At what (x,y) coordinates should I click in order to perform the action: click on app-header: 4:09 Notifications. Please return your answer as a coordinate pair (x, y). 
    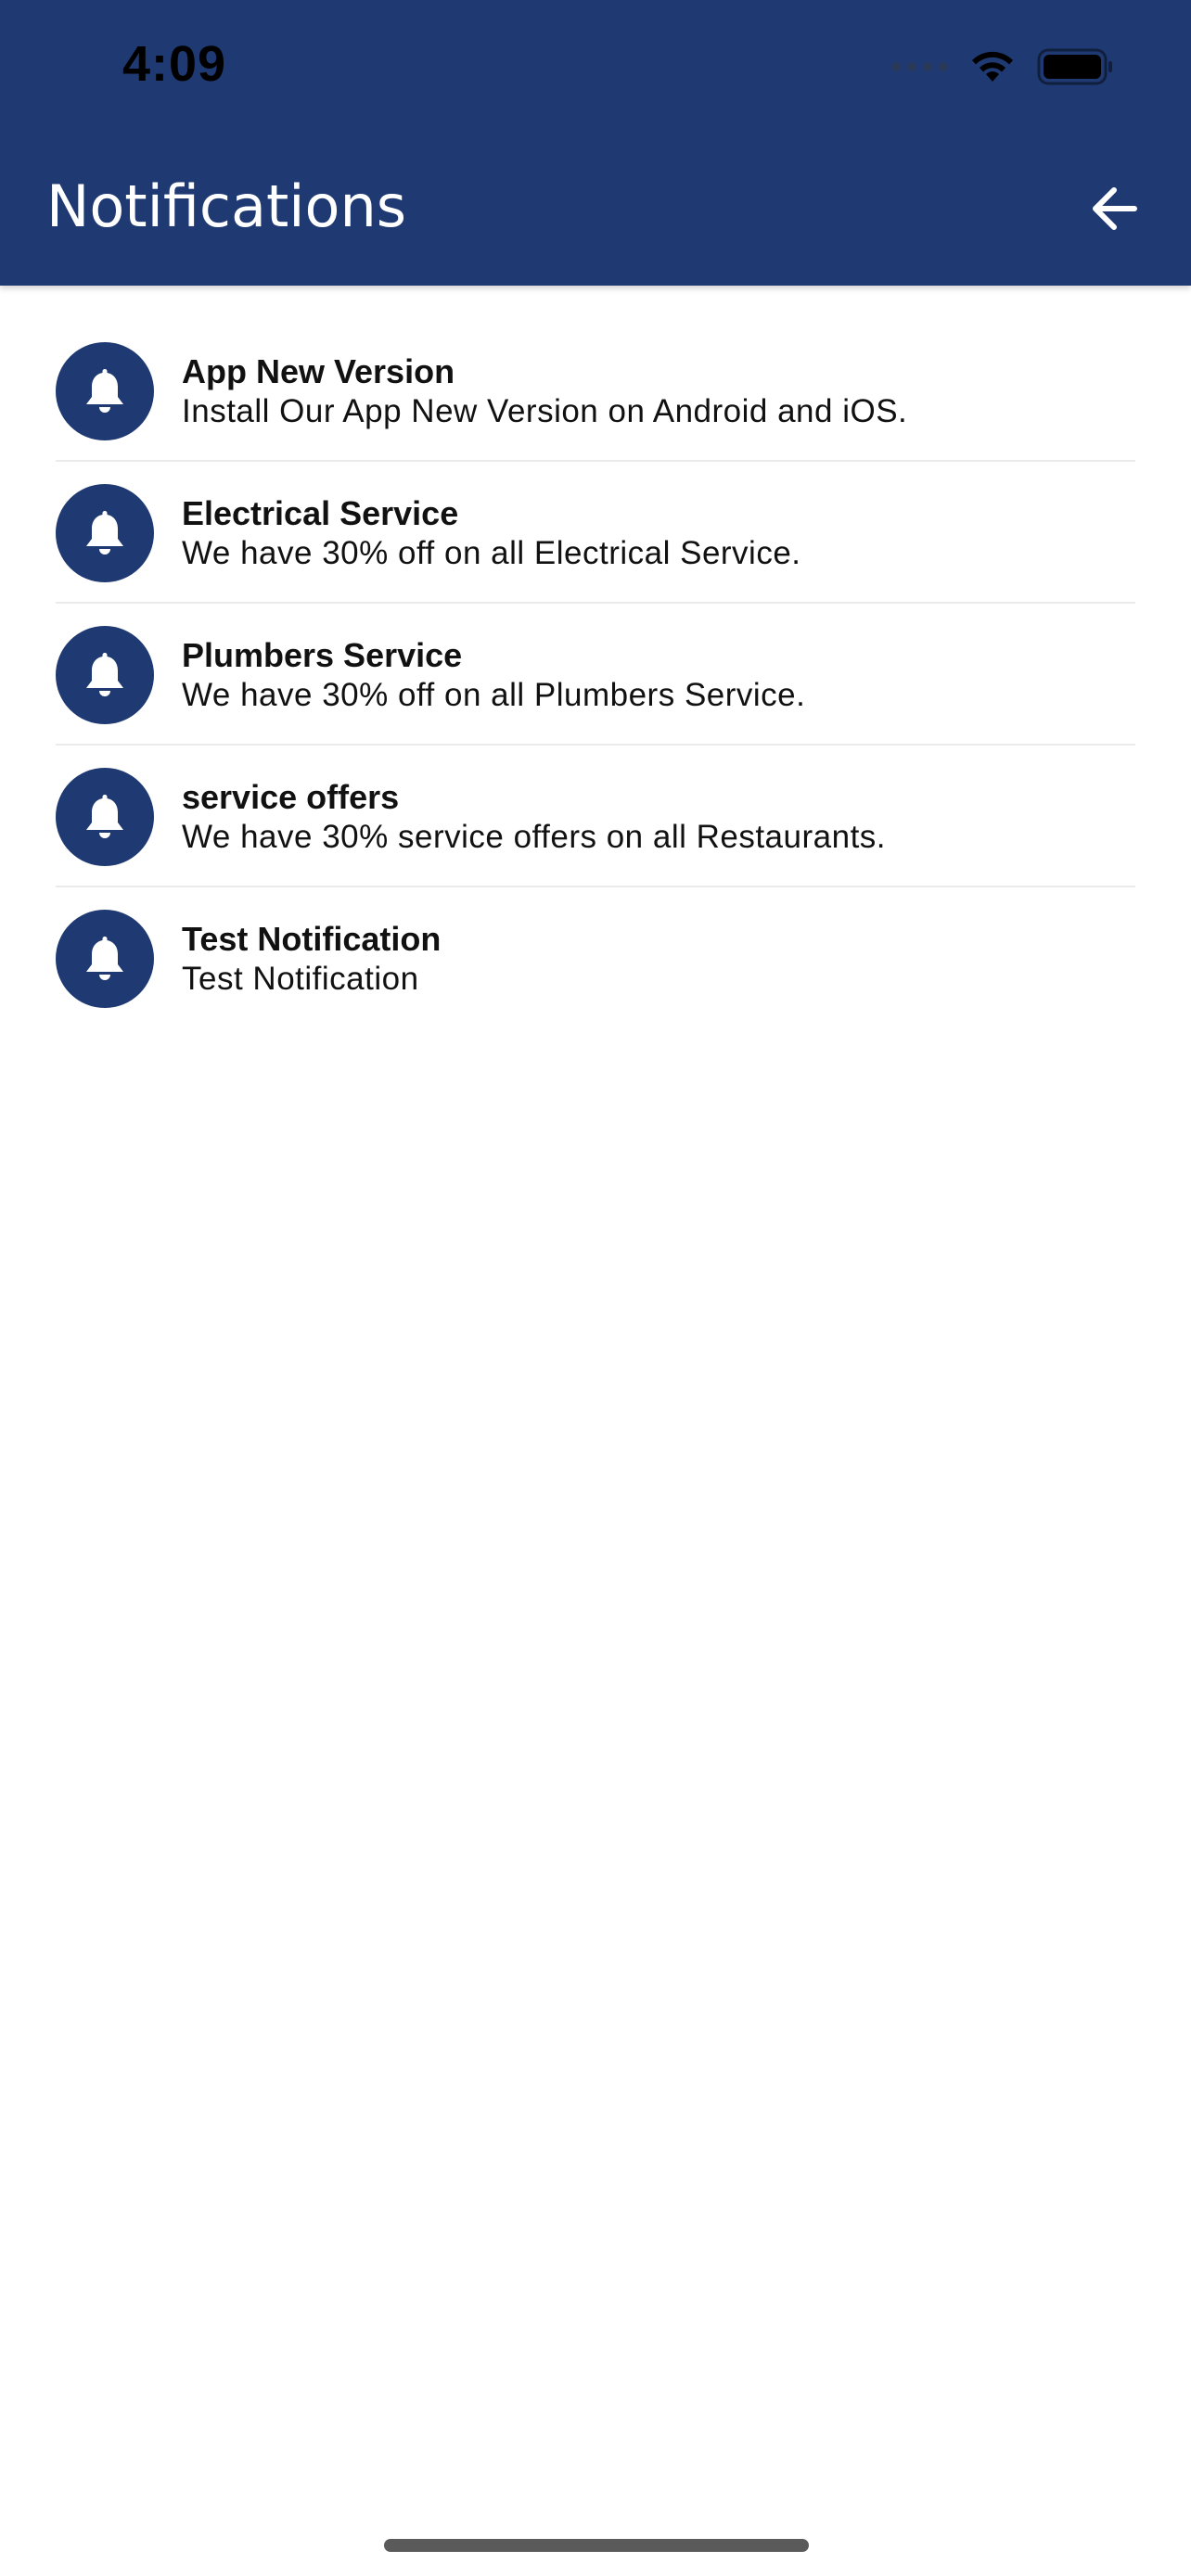
    Looking at the image, I should click on (595, 143).